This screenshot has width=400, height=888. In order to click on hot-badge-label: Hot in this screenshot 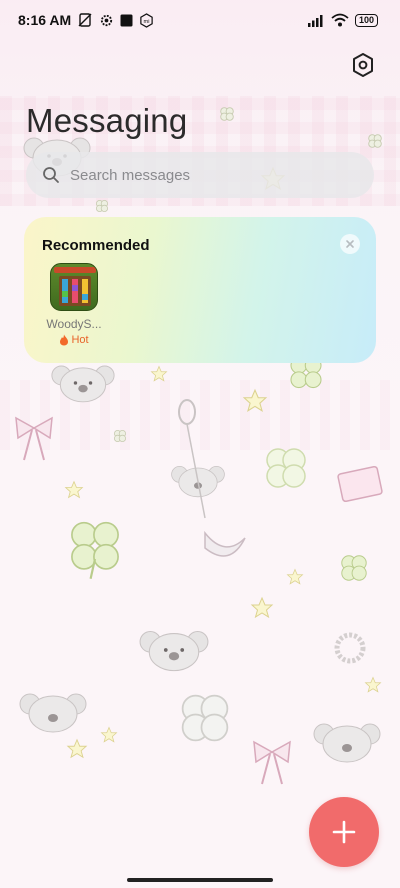, I will do `click(80, 340)`.